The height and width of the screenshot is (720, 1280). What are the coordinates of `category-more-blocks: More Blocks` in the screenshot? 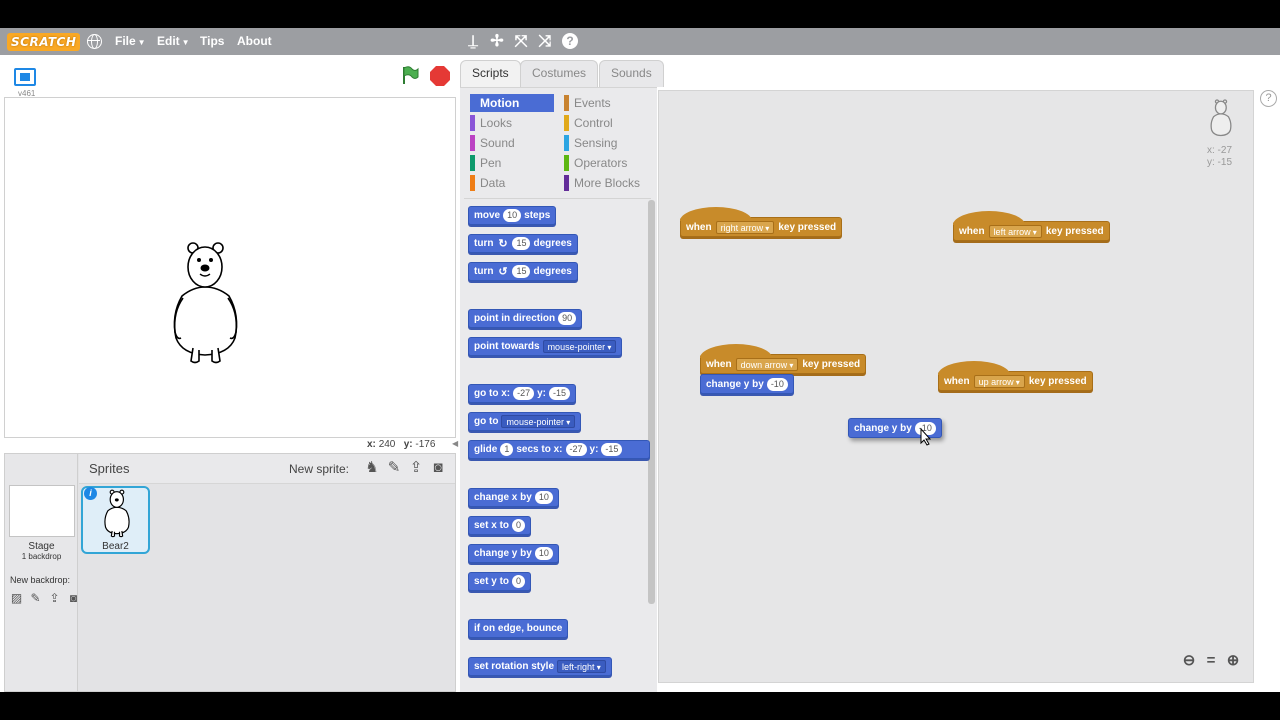 It's located at (609, 183).